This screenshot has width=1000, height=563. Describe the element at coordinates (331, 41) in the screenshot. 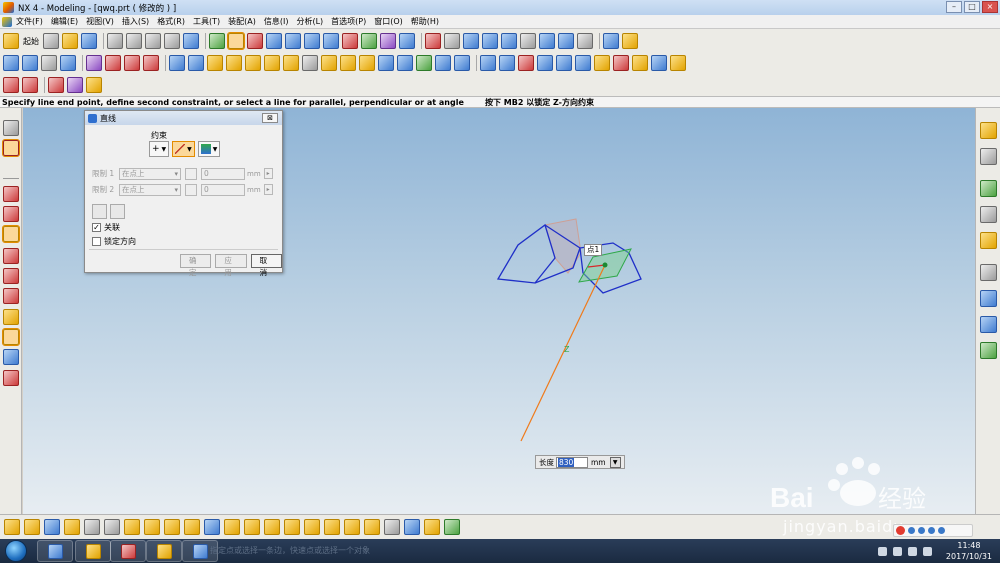

I see `wcs-rotate-icon` at that location.